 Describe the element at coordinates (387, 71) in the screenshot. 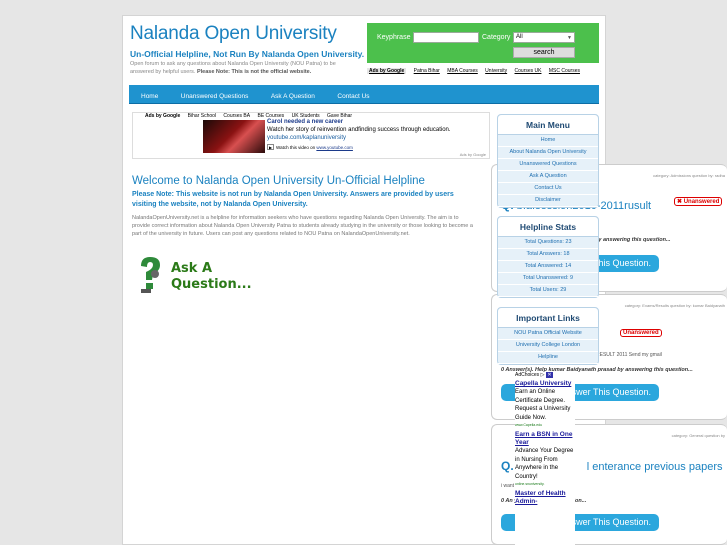

I see `ads-by-google-label: Ads by Google` at that location.